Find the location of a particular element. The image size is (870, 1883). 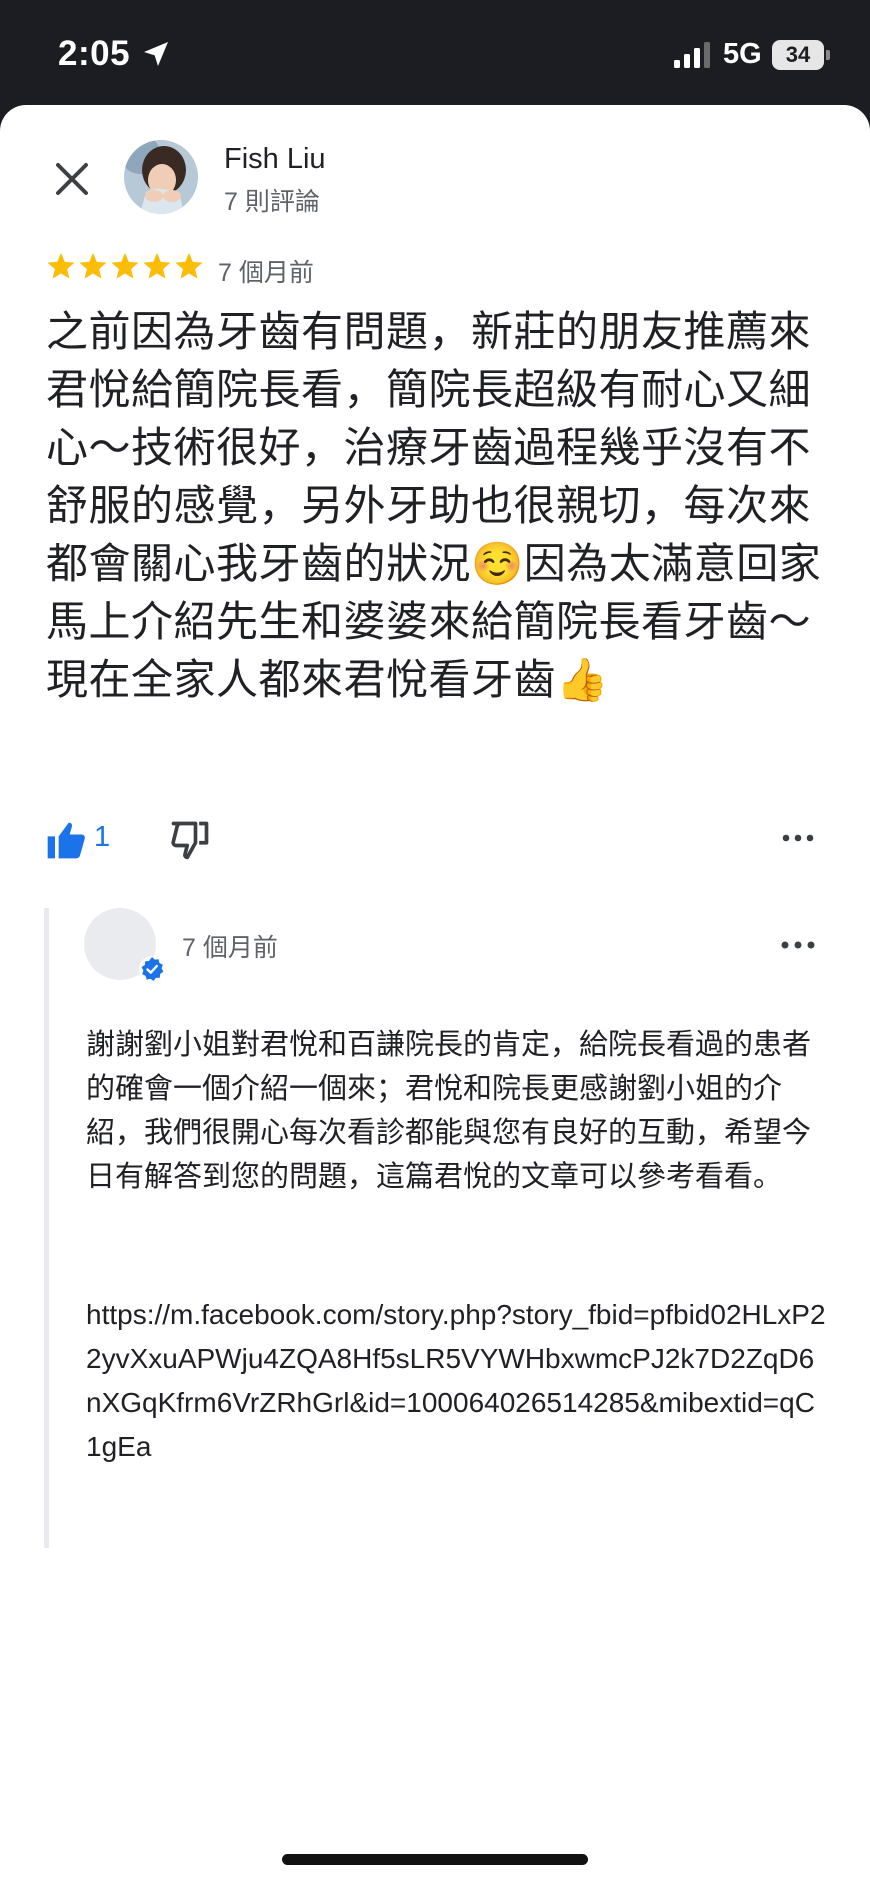

home-indicator is located at coordinates (435, 1859).